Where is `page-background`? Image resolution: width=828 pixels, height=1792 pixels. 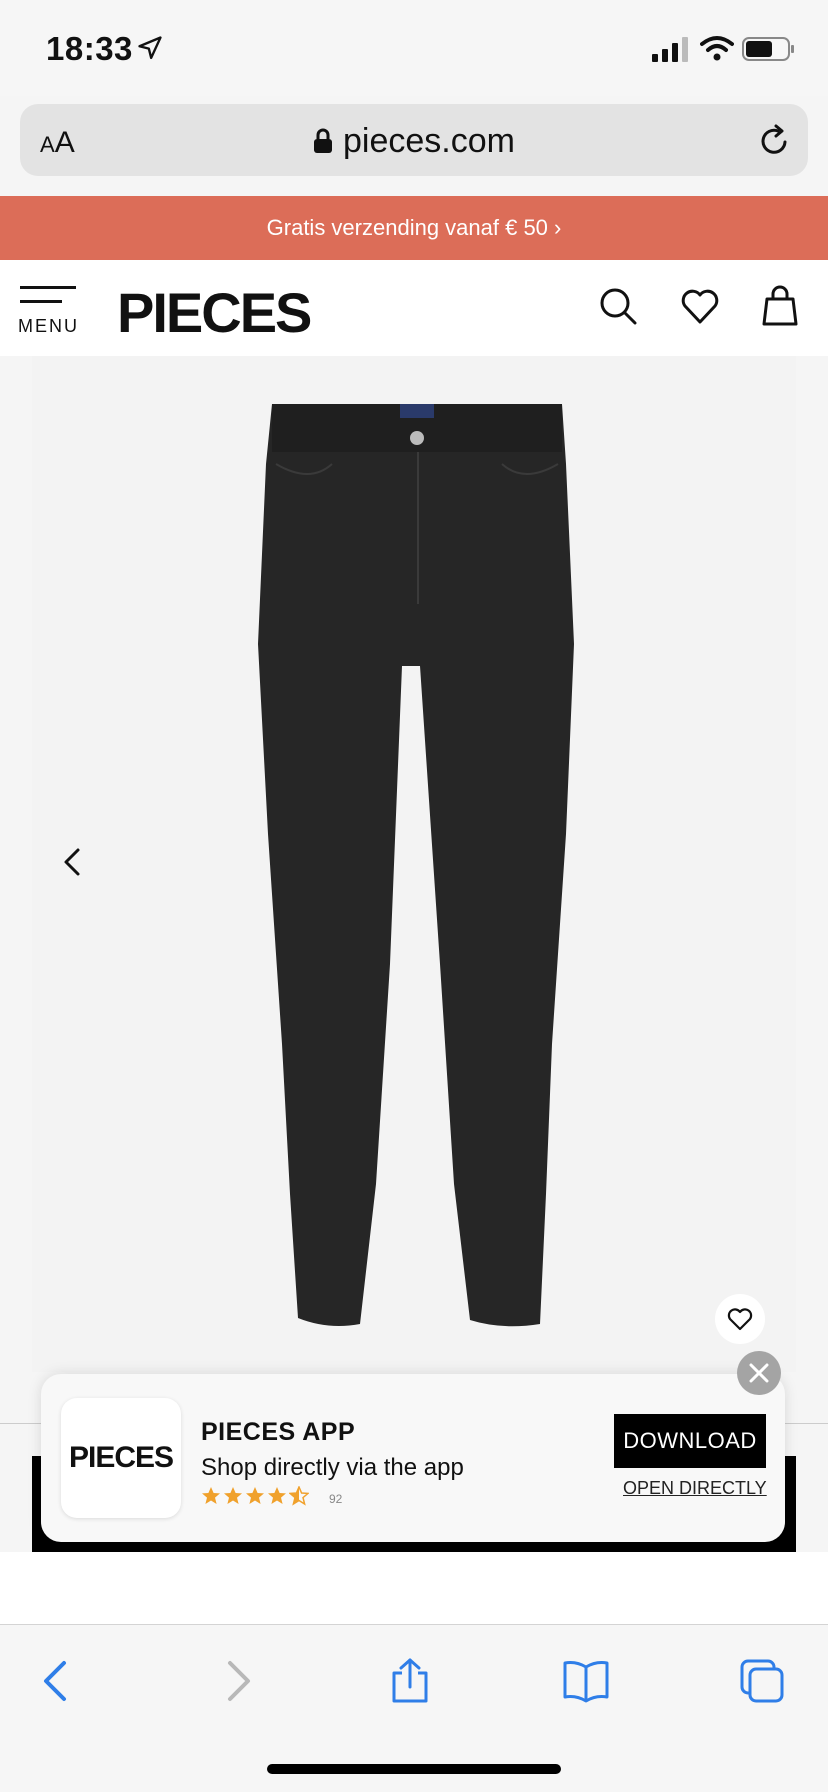
page-background is located at coordinates (414, 1588).